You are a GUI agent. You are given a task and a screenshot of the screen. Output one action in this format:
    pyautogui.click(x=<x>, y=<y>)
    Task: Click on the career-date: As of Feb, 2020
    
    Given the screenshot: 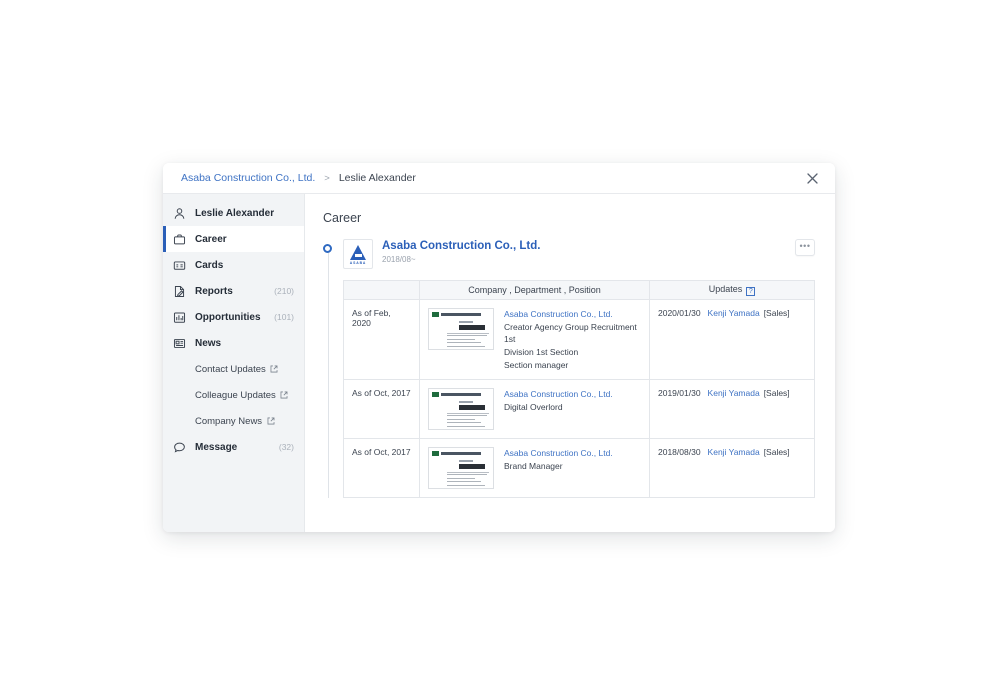 What is the action you would take?
    pyautogui.click(x=371, y=318)
    